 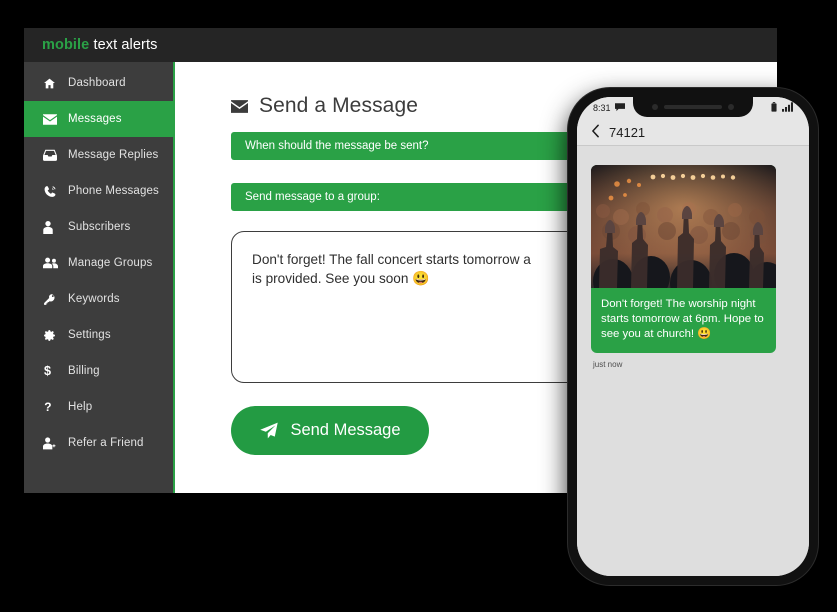 What do you see at coordinates (51, 227) in the screenshot?
I see `user-icon` at bounding box center [51, 227].